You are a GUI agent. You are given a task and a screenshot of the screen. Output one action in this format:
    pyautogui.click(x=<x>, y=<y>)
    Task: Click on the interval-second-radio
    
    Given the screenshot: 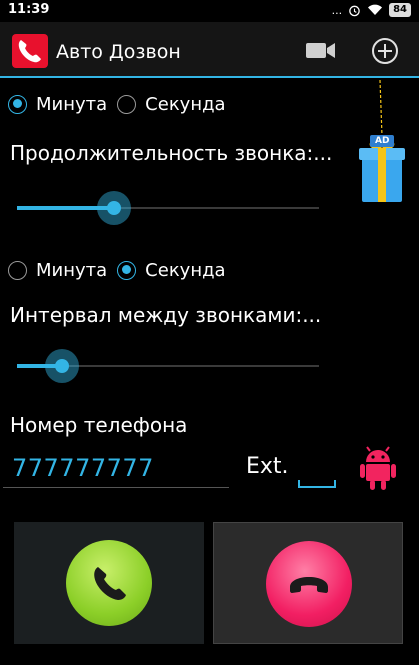 What is the action you would take?
    pyautogui.click(x=127, y=270)
    